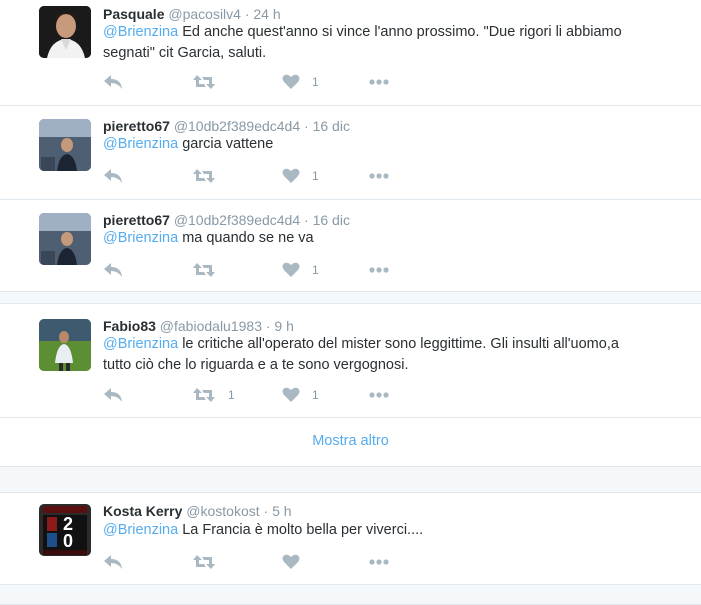 The height and width of the screenshot is (605, 701). What do you see at coordinates (398, 144) in the screenshot?
I see `tweet-text: @Brienzina garcia vattene` at bounding box center [398, 144].